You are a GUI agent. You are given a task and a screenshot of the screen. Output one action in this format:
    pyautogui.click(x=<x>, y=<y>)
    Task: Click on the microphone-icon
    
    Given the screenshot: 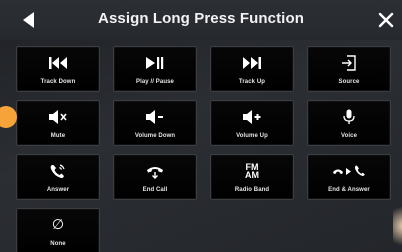 What is the action you would take?
    pyautogui.click(x=349, y=116)
    